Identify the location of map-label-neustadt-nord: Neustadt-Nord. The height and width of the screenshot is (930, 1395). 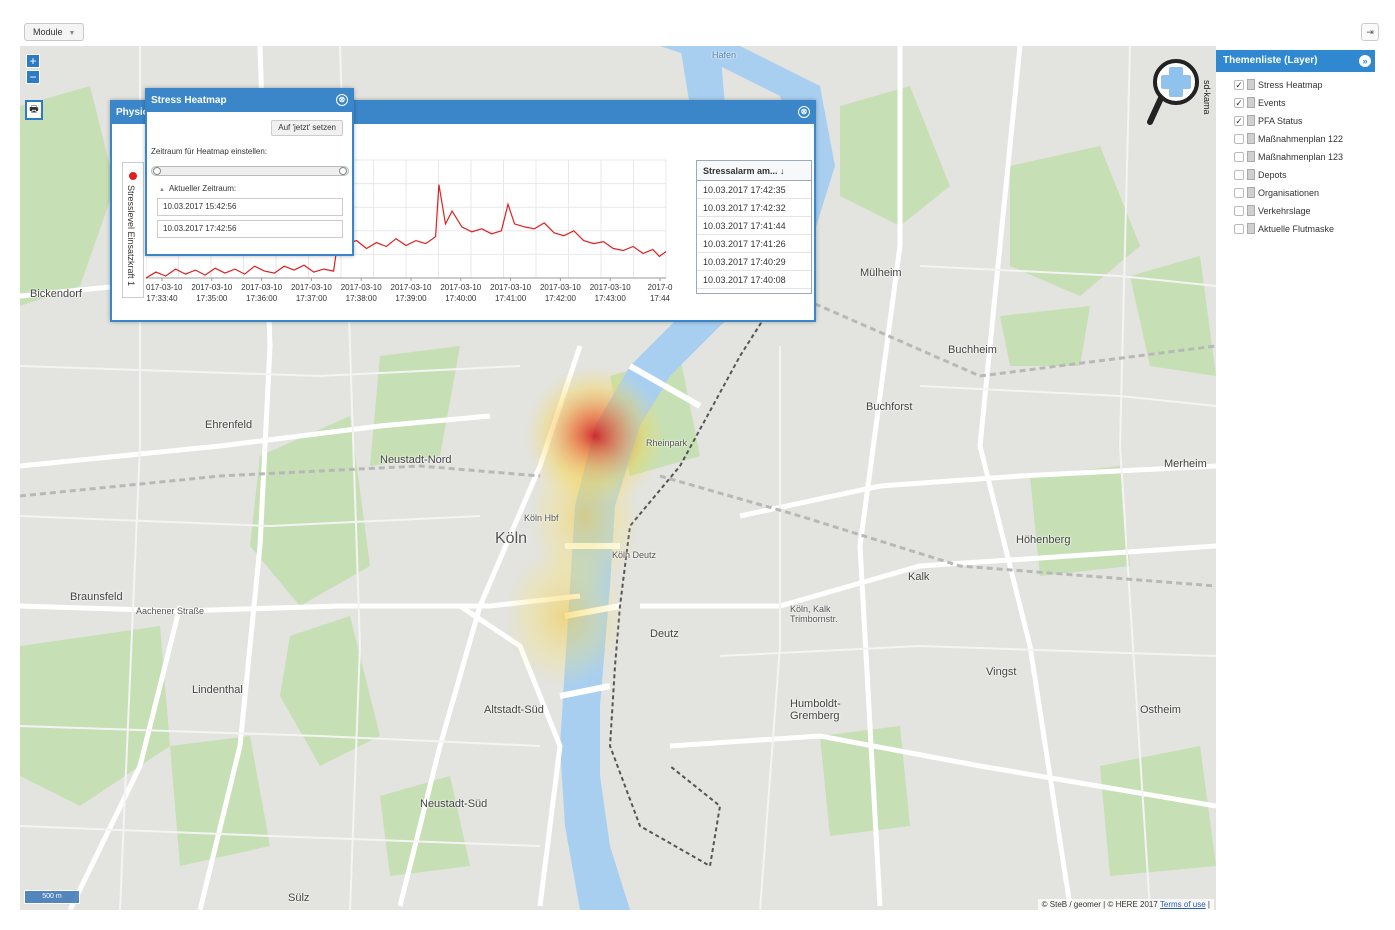
(416, 460).